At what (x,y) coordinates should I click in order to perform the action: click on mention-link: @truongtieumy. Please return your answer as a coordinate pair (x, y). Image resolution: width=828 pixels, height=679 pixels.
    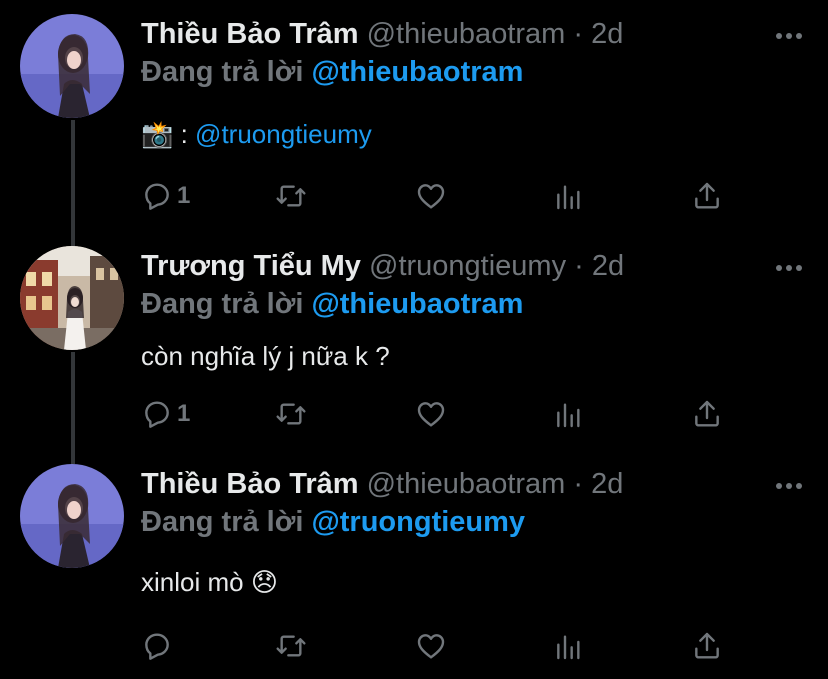
    Looking at the image, I should click on (283, 134).